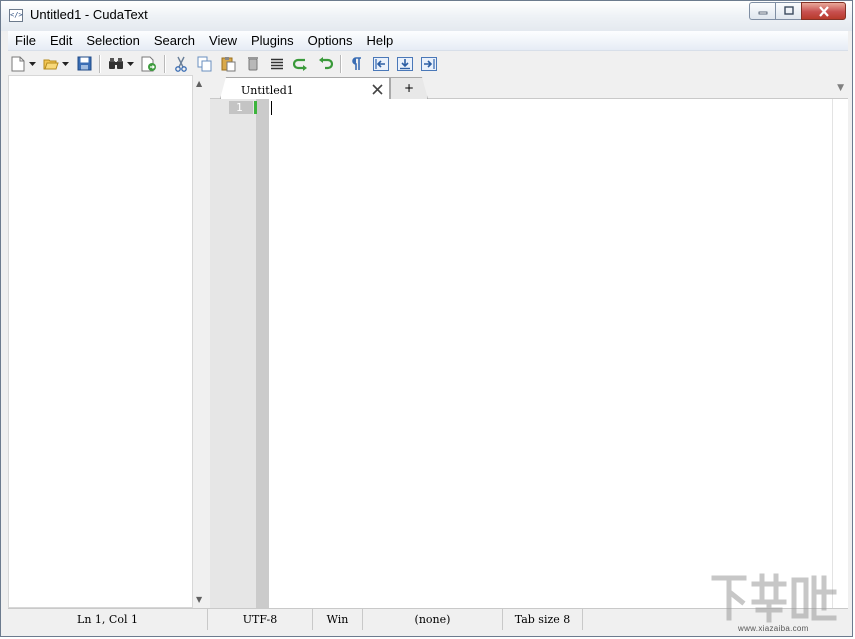 This screenshot has width=855, height=639. What do you see at coordinates (330, 40) in the screenshot?
I see `menu-options: Options` at bounding box center [330, 40].